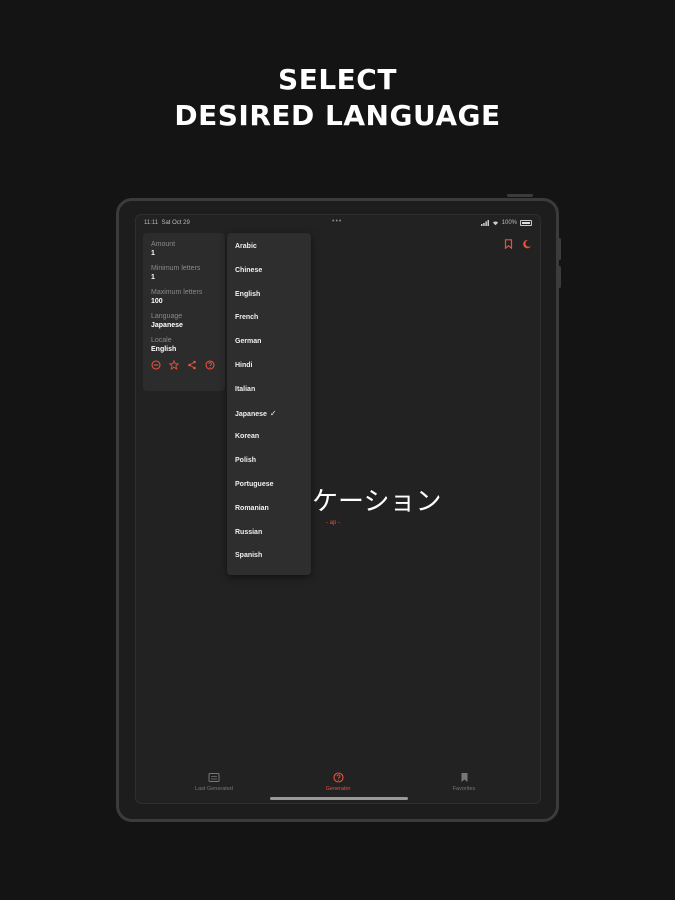 The width and height of the screenshot is (675, 900). I want to click on language-option-chinese: Chinese, so click(269, 275).